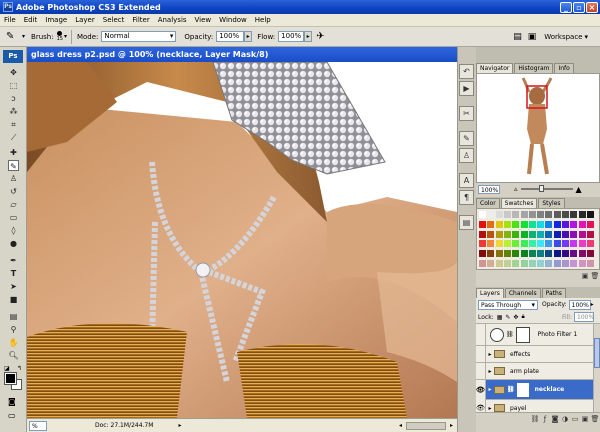  Describe the element at coordinates (508, 304) in the screenshot. I see `blend-mode-select: Pass Through` at that location.